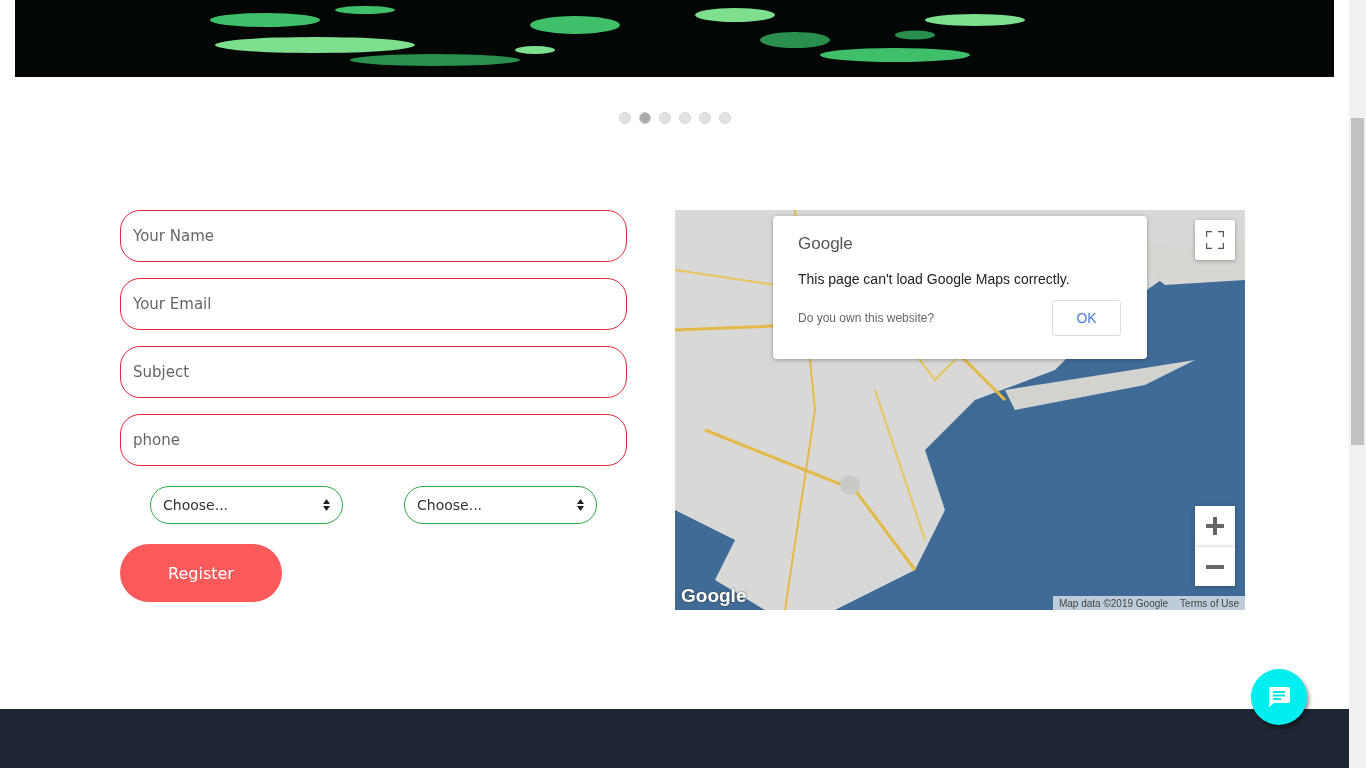 This screenshot has height=768, width=1366. I want to click on terms-link: Terms of Use, so click(1209, 603).